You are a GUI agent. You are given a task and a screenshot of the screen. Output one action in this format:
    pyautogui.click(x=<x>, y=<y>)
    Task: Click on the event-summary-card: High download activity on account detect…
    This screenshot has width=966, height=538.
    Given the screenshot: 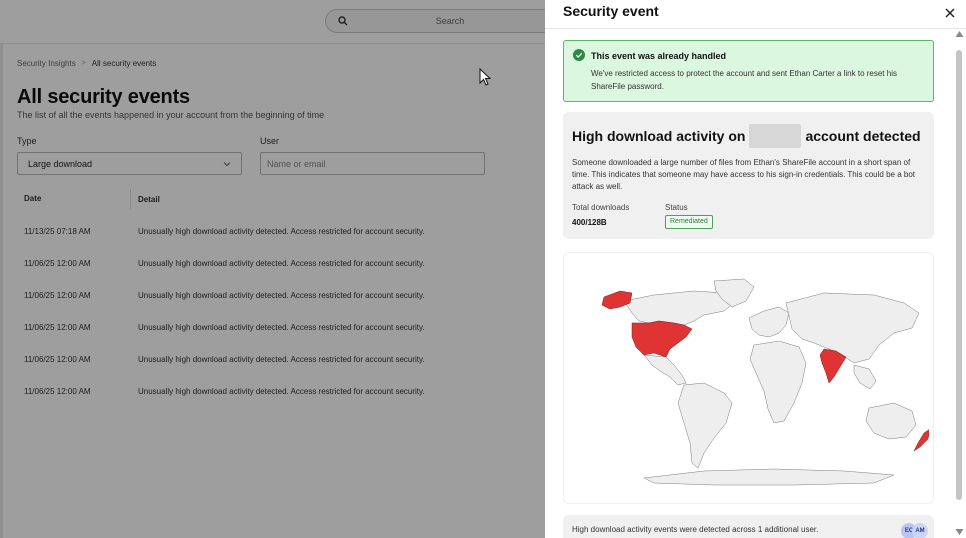 What is the action you would take?
    pyautogui.click(x=748, y=175)
    